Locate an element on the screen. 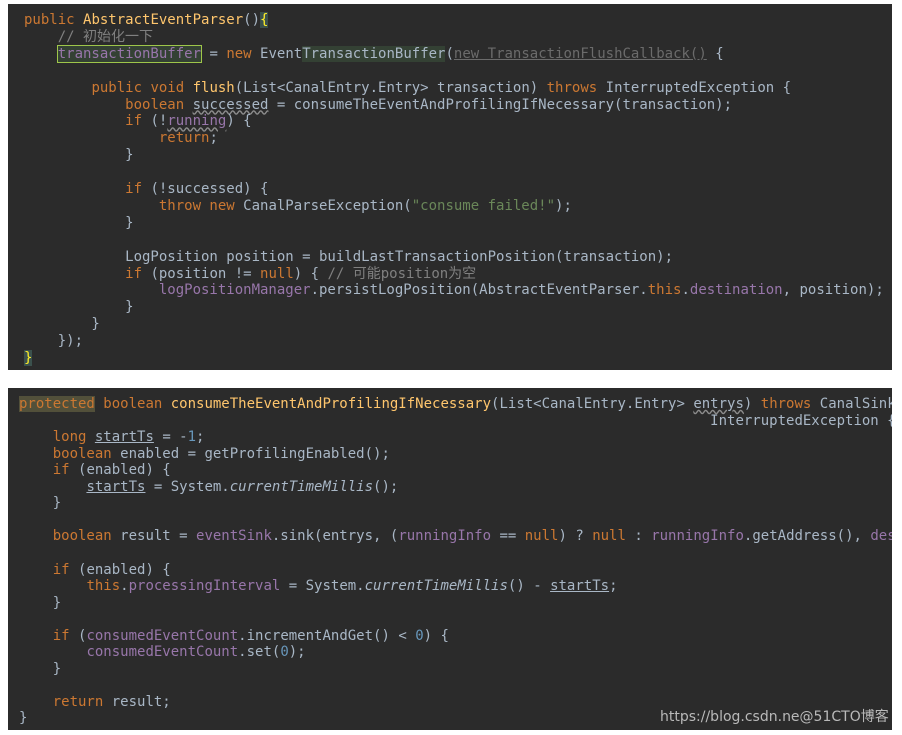 The width and height of the screenshot is (902, 735). code-token: new is located at coordinates (243, 53).